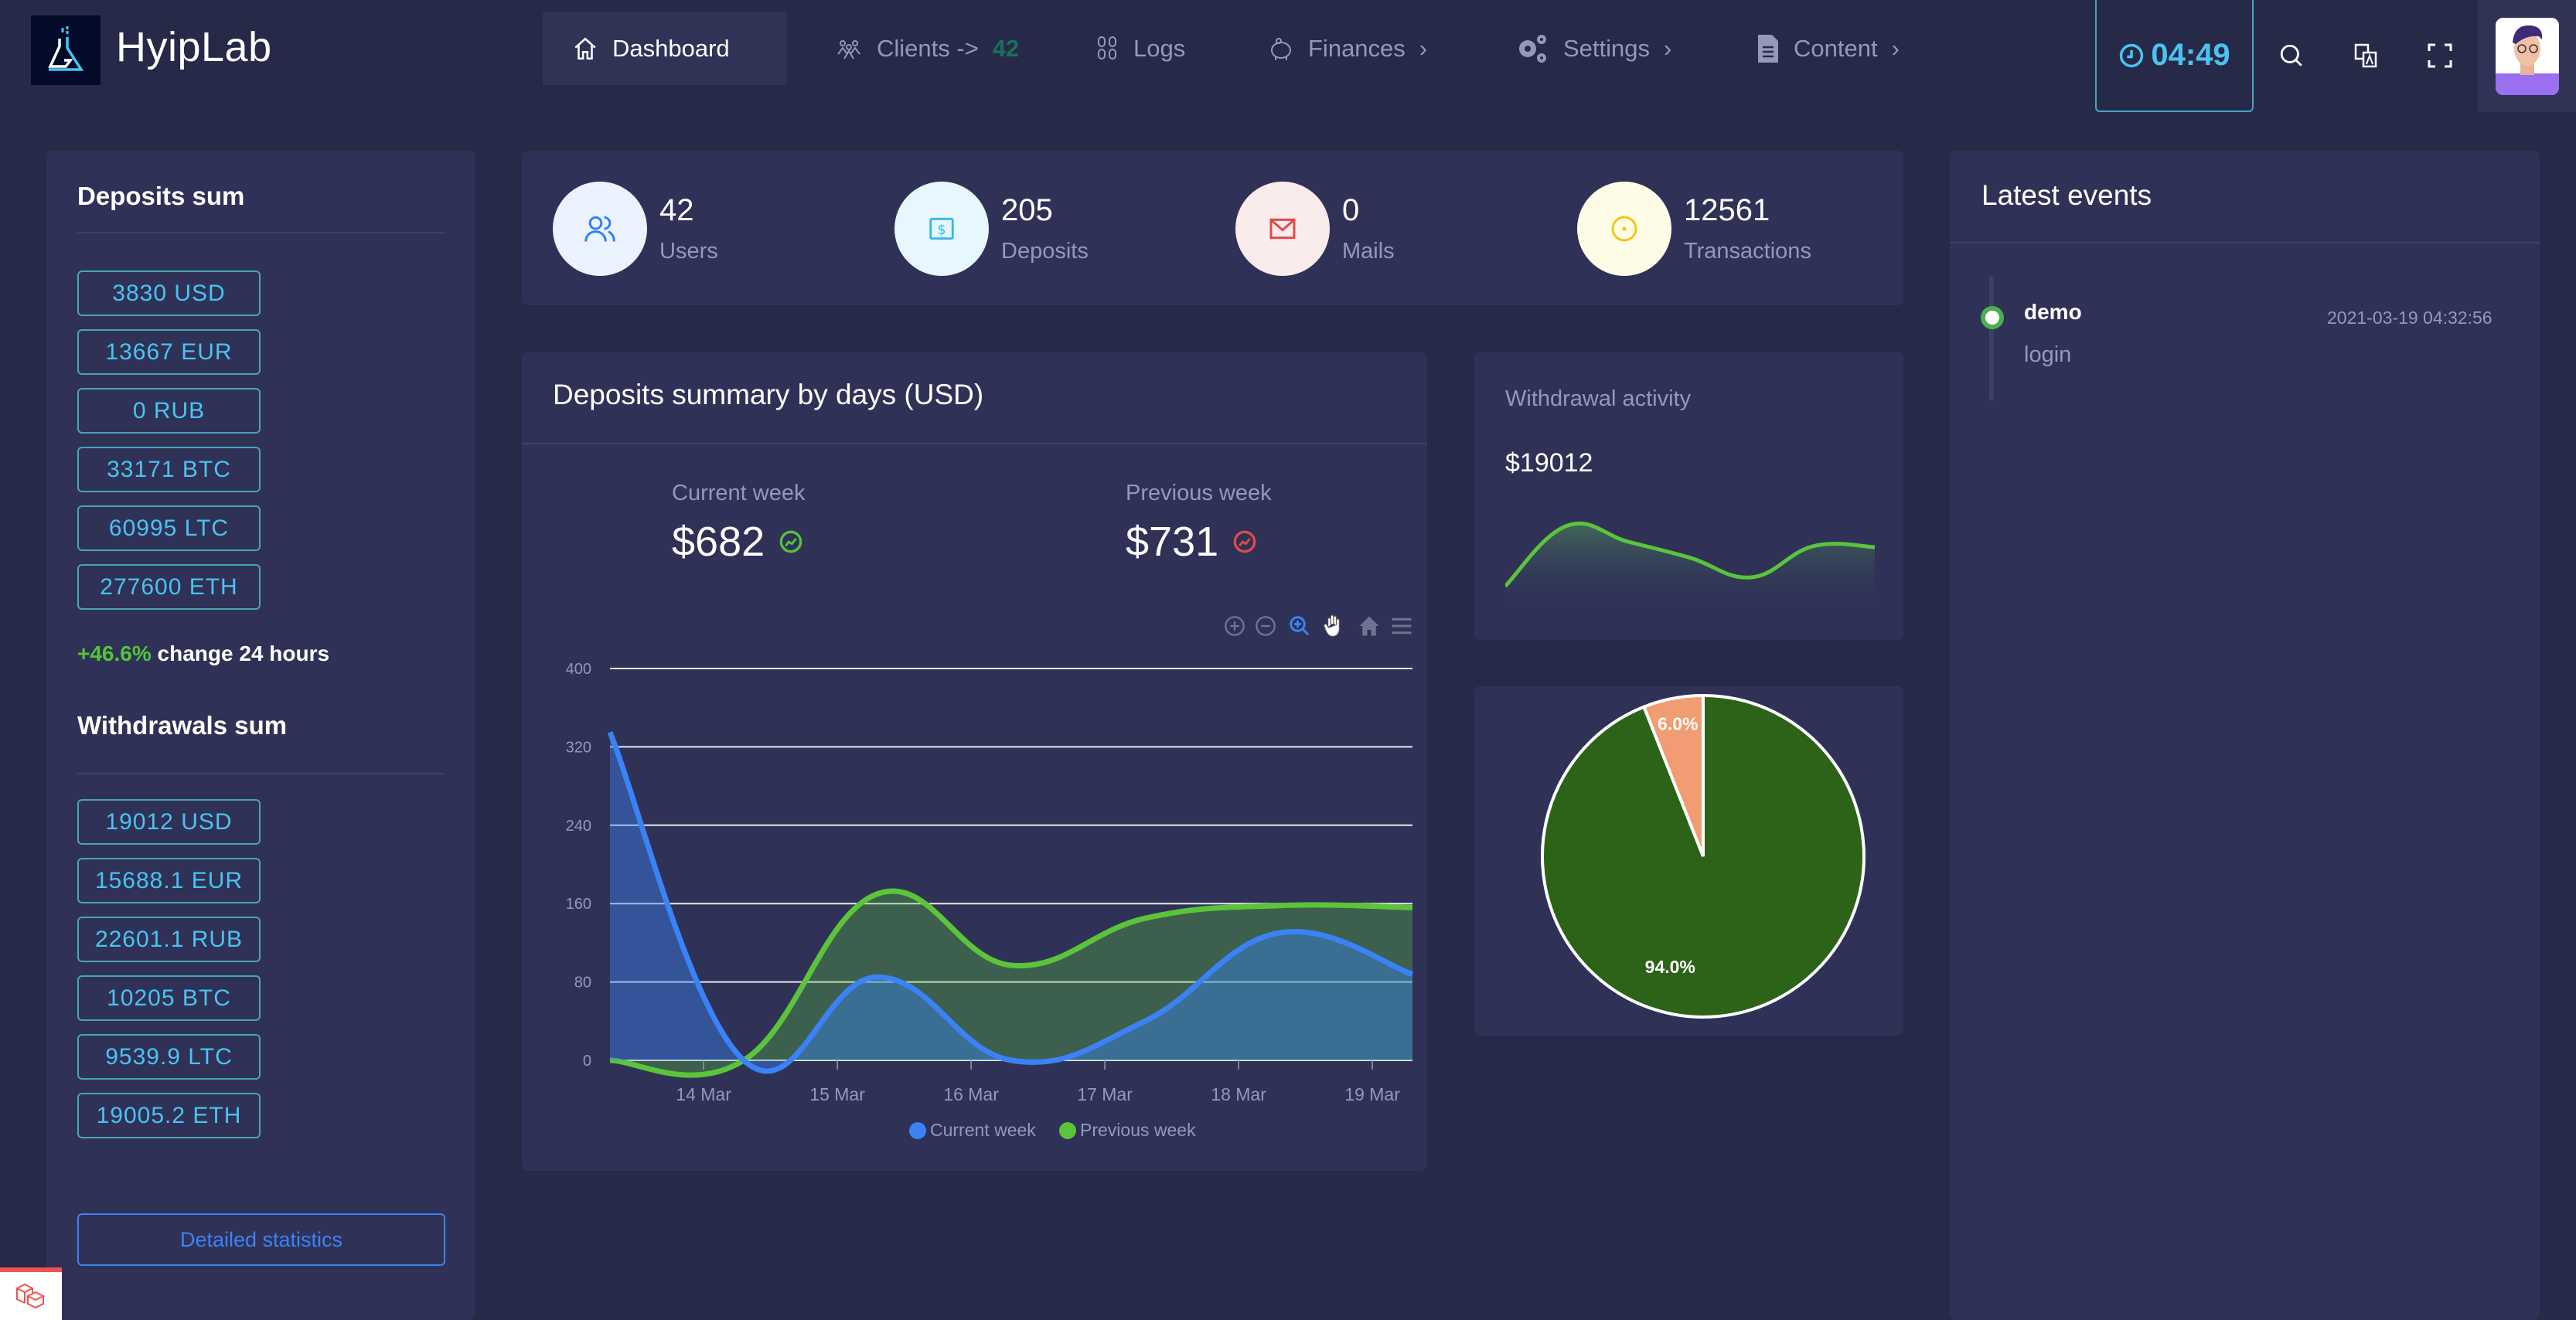  I want to click on previous-week-label: Previous week, so click(1199, 493).